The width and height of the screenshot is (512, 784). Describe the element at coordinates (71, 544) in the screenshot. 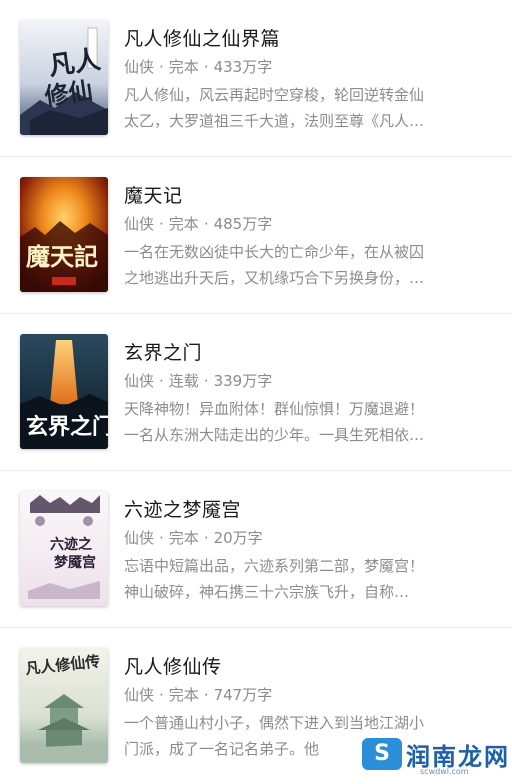

I see `svg-text: 六迹之` at that location.